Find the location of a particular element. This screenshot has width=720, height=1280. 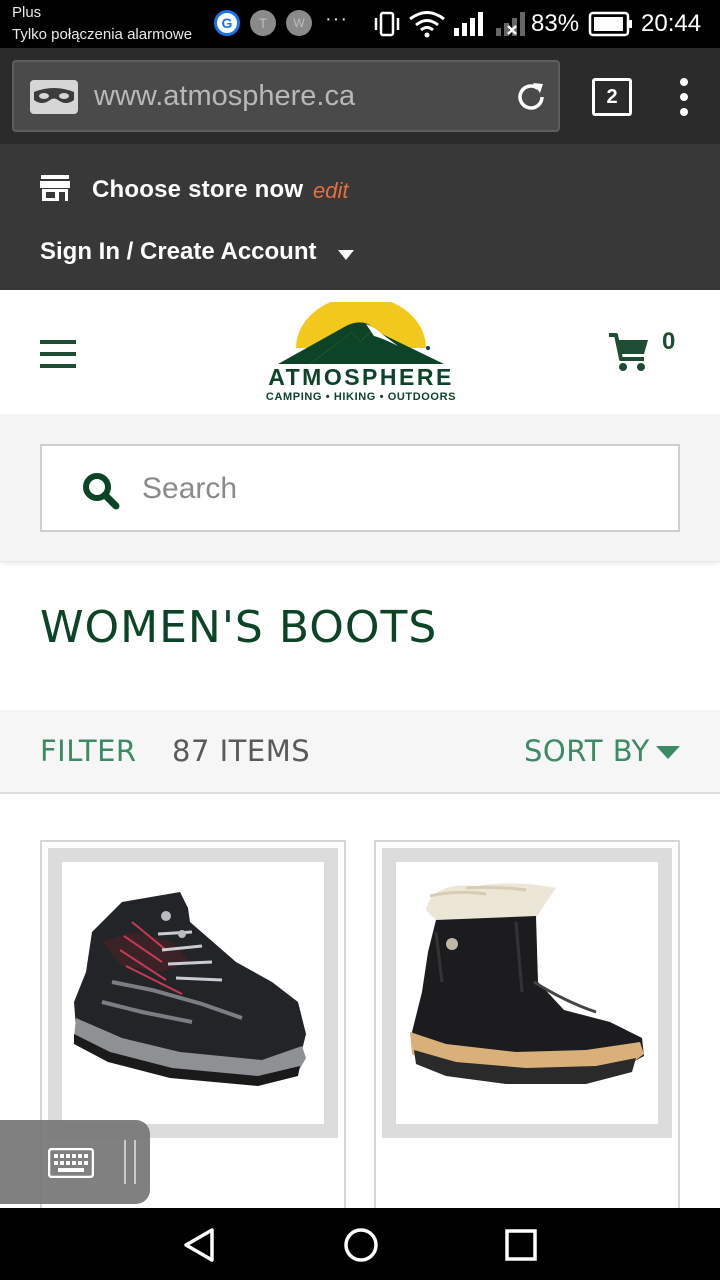

mountain-sun-icon is located at coordinates (361, 333).